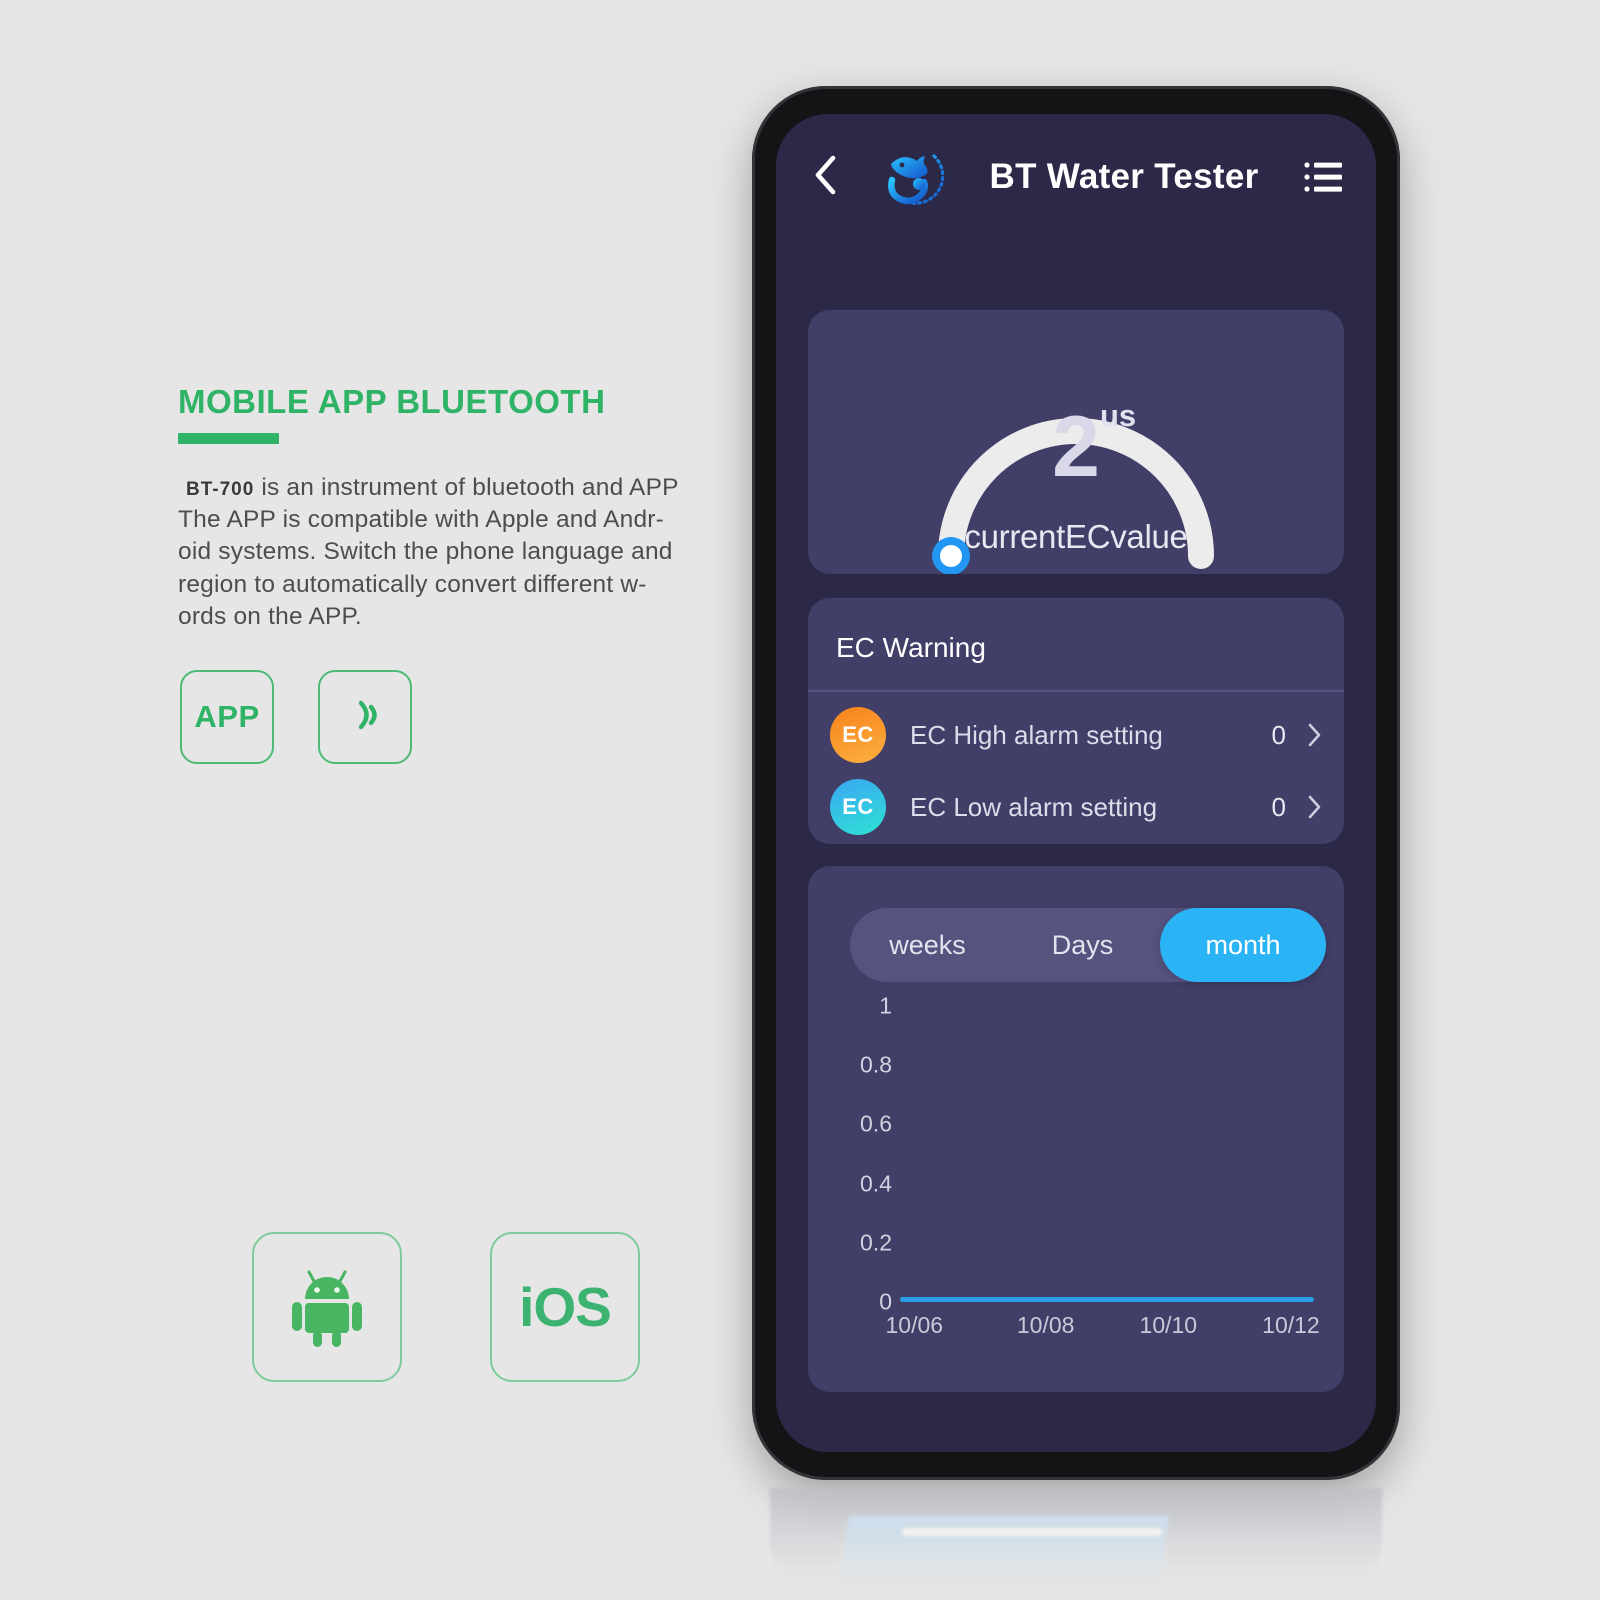  I want to click on marketing-body-line-1: is an instrument of bluetooth and APP, so click(470, 488).